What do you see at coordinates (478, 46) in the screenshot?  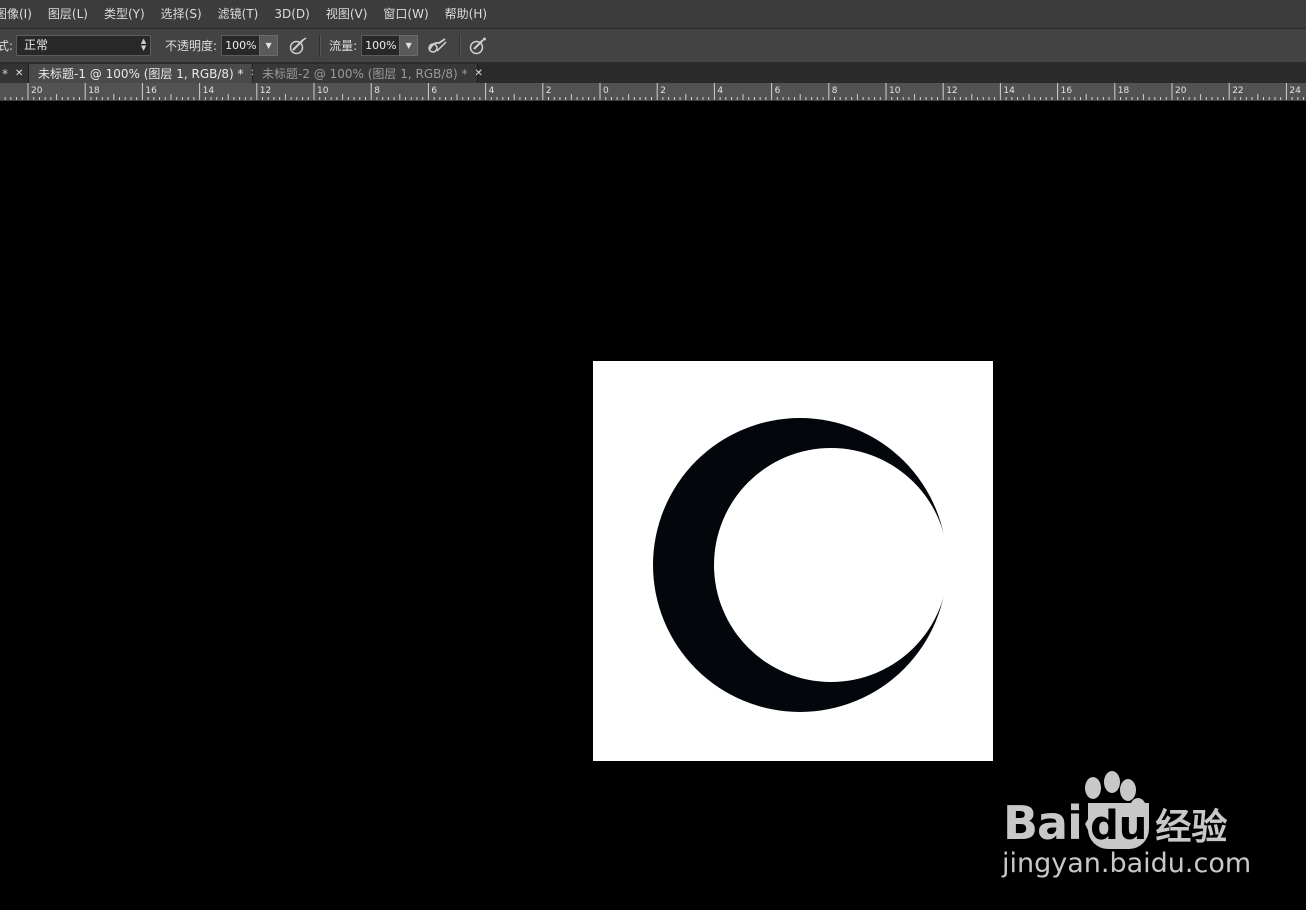 I see `pressure-size-icon` at bounding box center [478, 46].